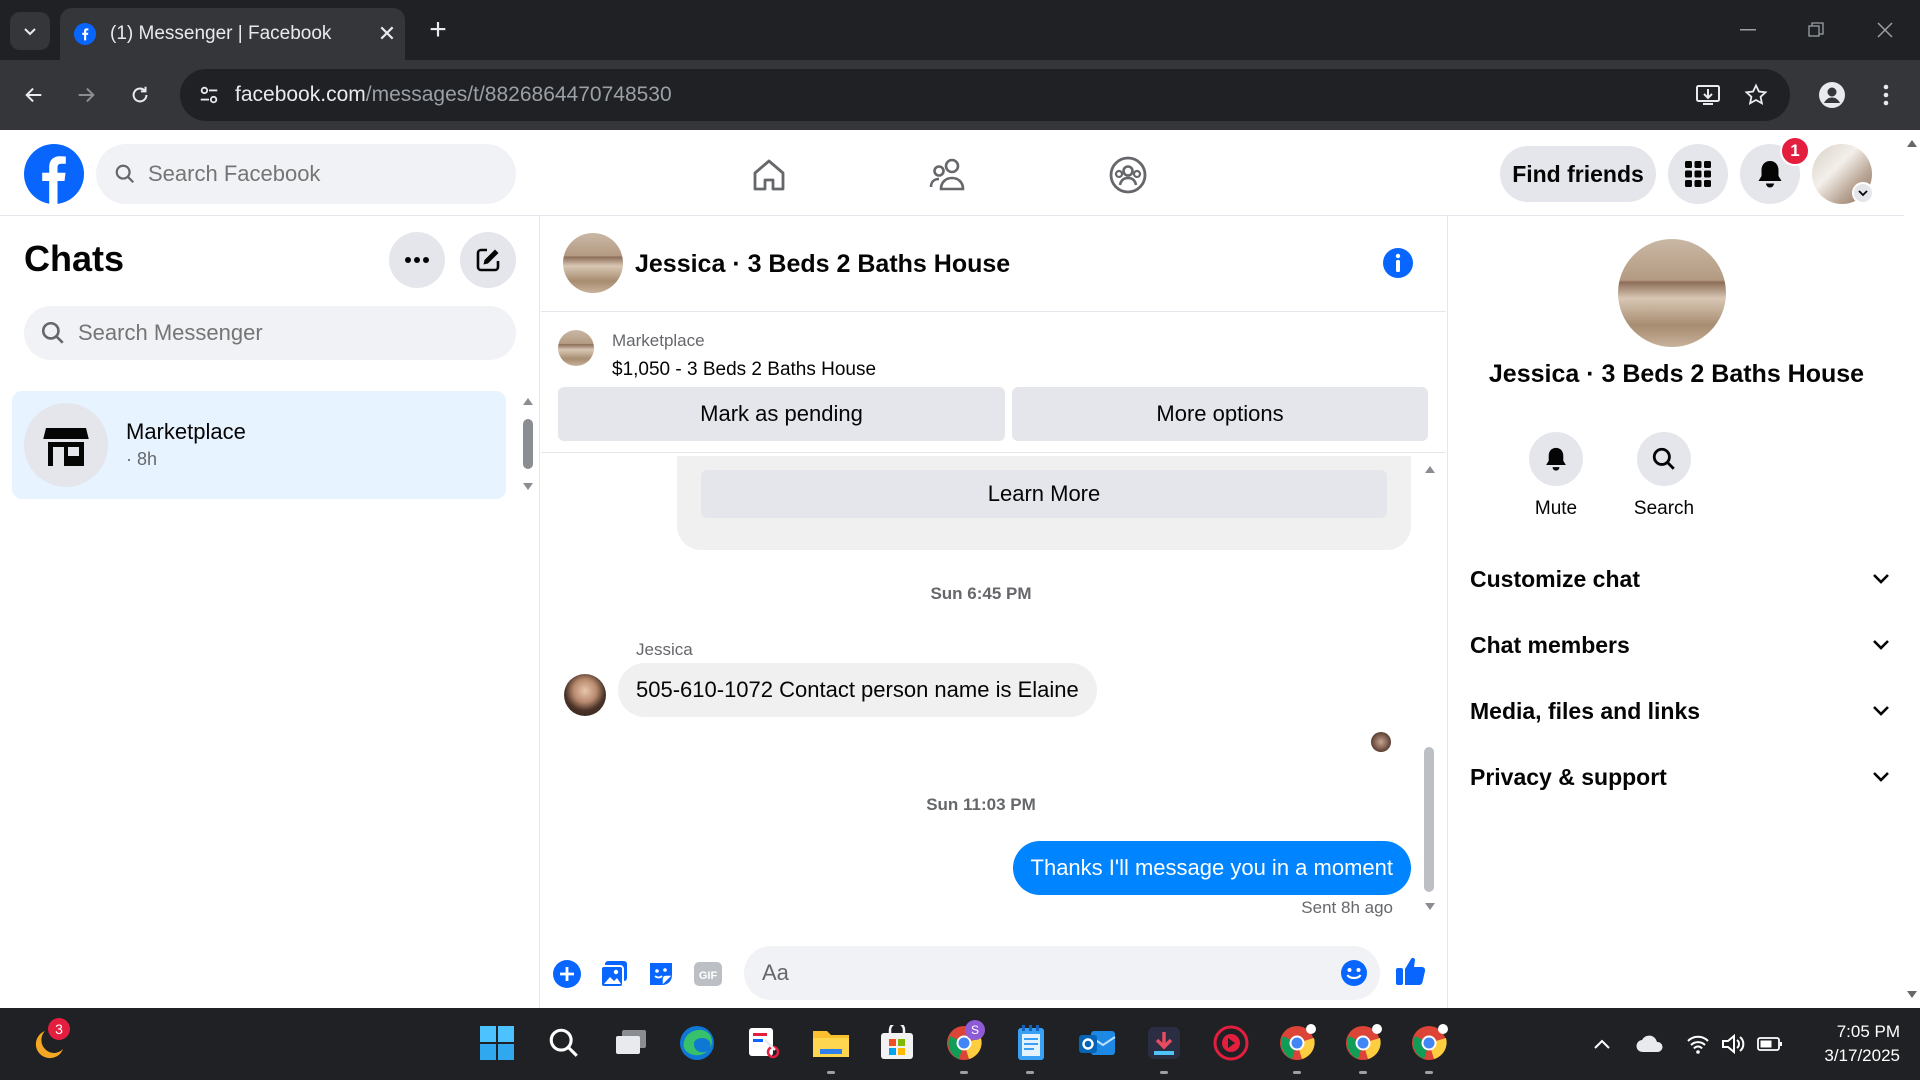  I want to click on account-chevron-icon, so click(1863, 193).